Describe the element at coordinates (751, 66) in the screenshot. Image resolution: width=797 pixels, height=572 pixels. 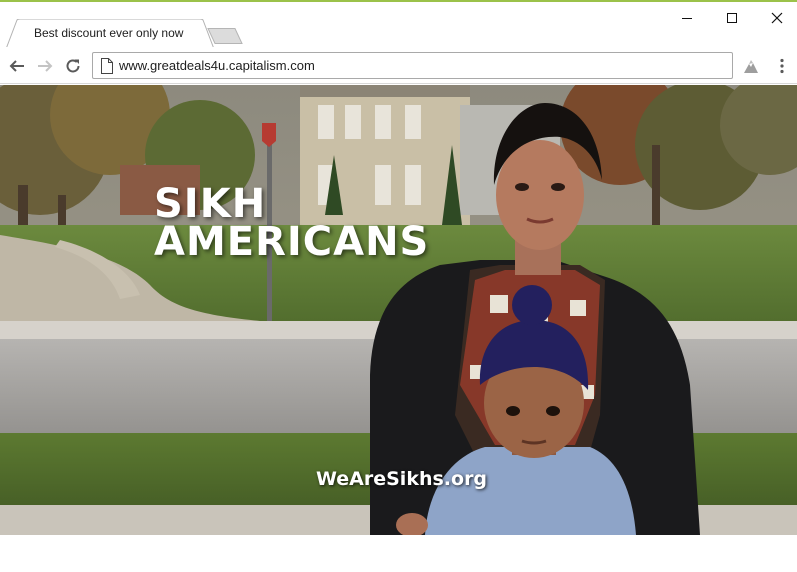
I see `cloud-extension-icon` at that location.